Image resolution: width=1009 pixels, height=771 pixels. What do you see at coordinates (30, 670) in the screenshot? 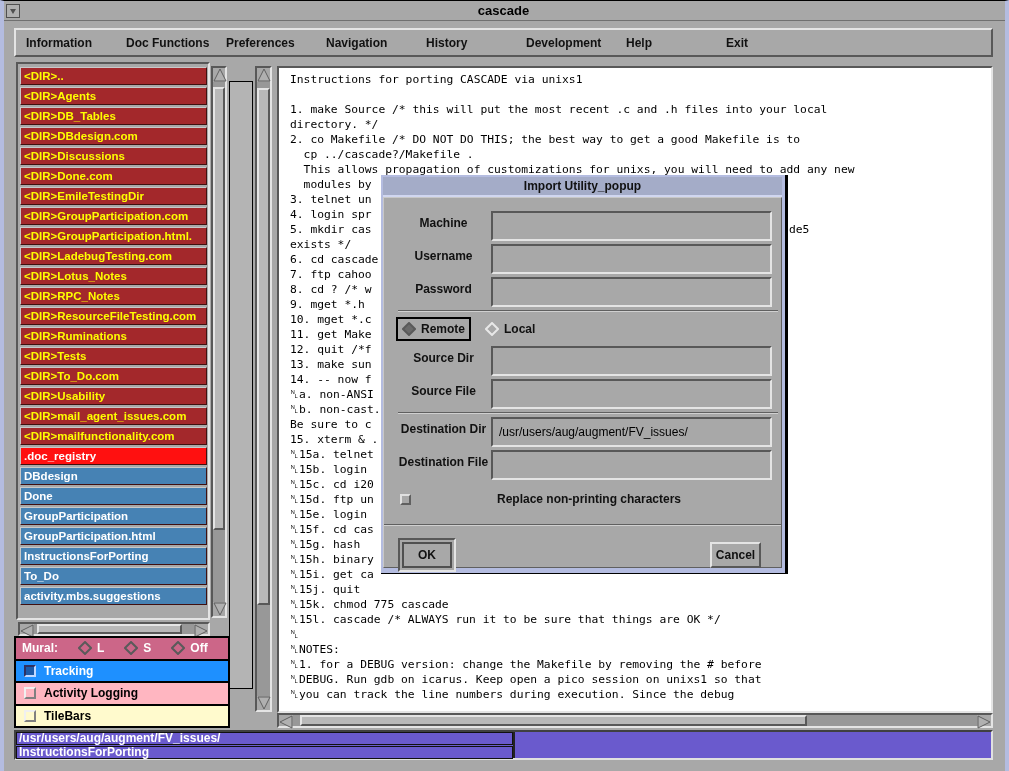
I see `checkbox` at bounding box center [30, 670].